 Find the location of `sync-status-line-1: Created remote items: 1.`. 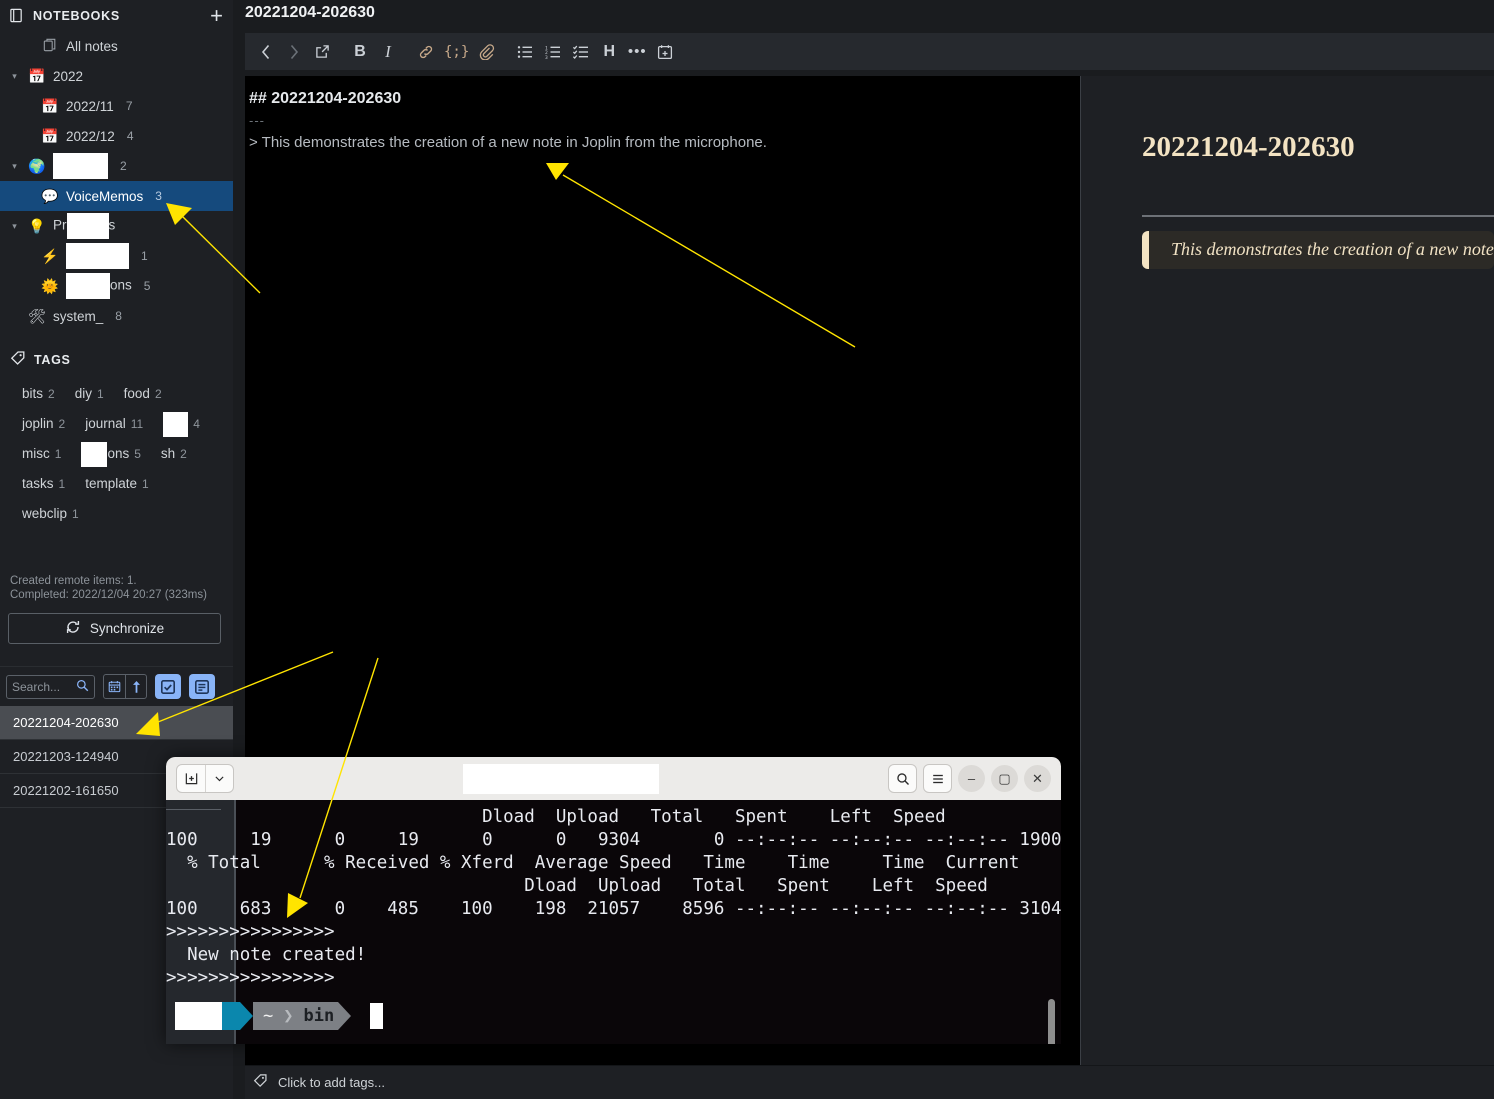

sync-status-line-1: Created remote items: 1. is located at coordinates (73, 581).